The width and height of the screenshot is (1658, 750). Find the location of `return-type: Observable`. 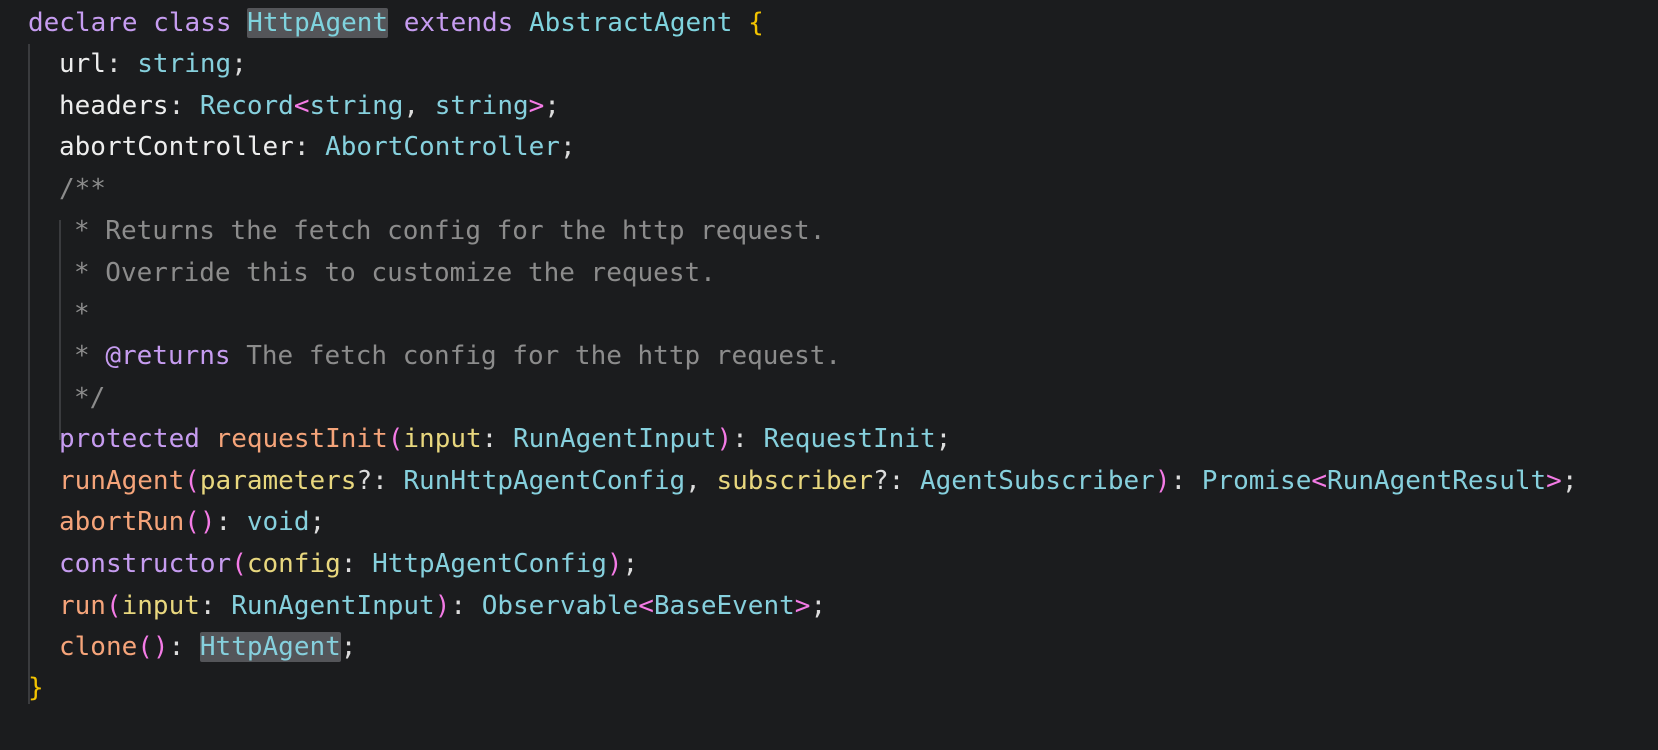

return-type: Observable is located at coordinates (560, 606).